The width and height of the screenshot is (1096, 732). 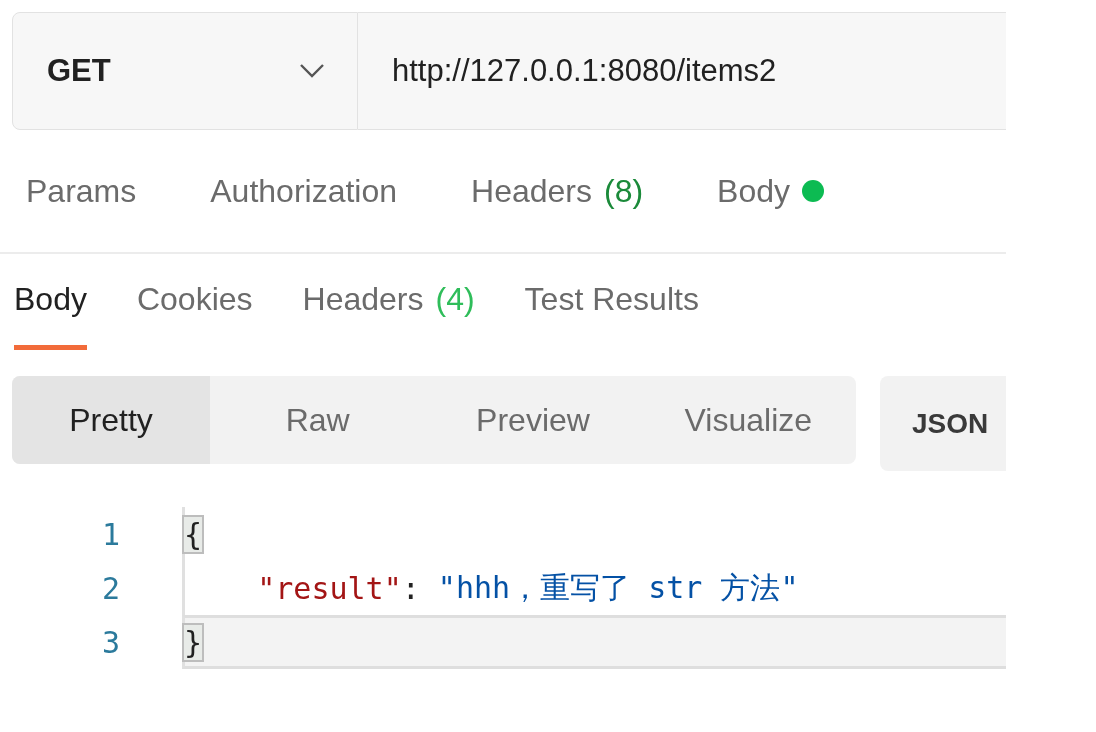 What do you see at coordinates (943, 423) in the screenshot?
I see `format-dropdown: JSON` at bounding box center [943, 423].